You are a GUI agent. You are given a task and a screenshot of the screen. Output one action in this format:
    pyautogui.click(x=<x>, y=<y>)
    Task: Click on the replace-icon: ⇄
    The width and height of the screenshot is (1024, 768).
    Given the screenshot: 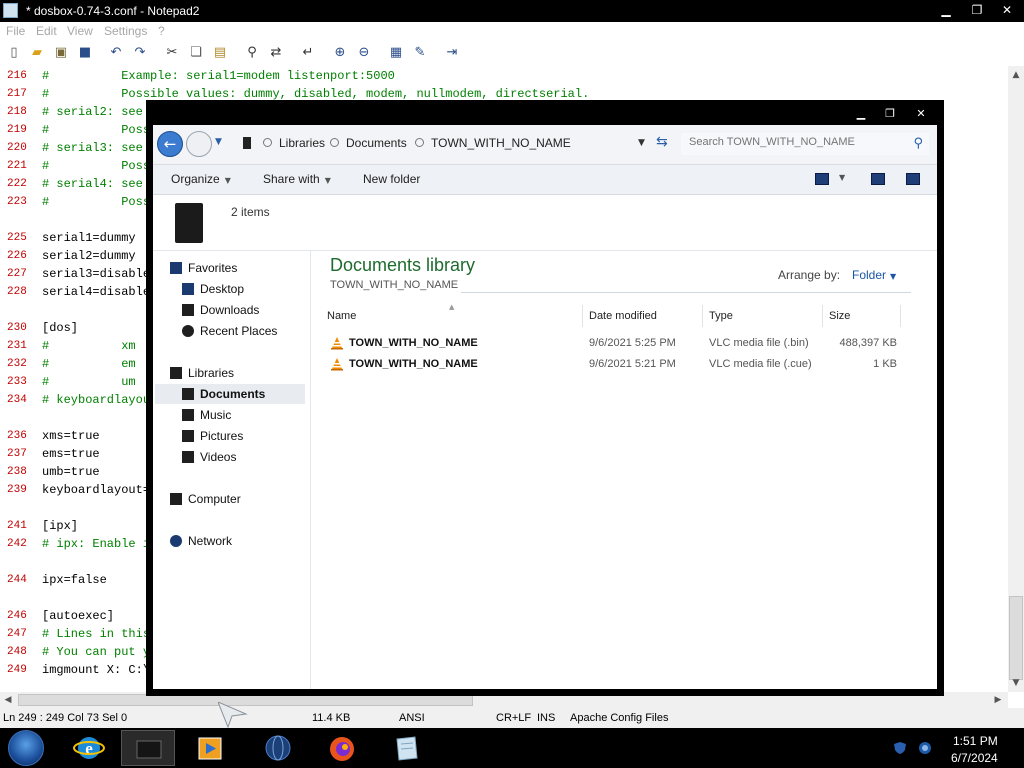 What is the action you would take?
    pyautogui.click(x=276, y=53)
    